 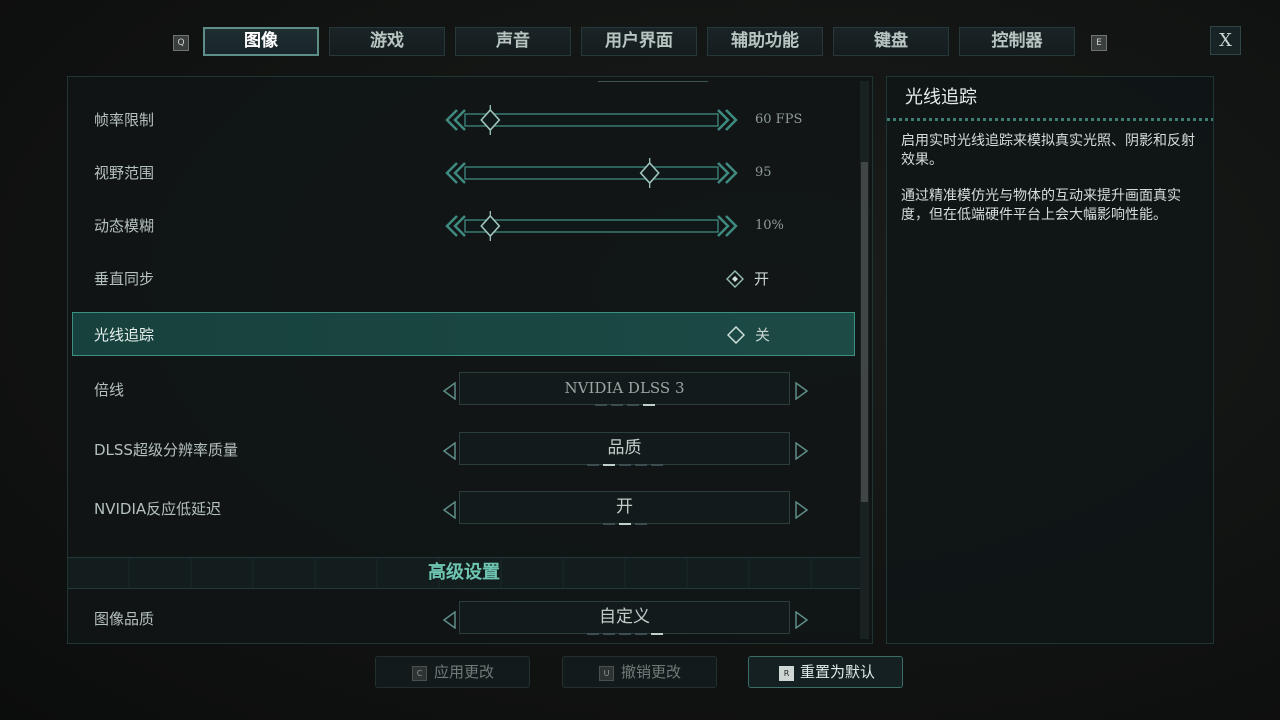 I want to click on slider-right-chevrons-icon, so click(x=727, y=173).